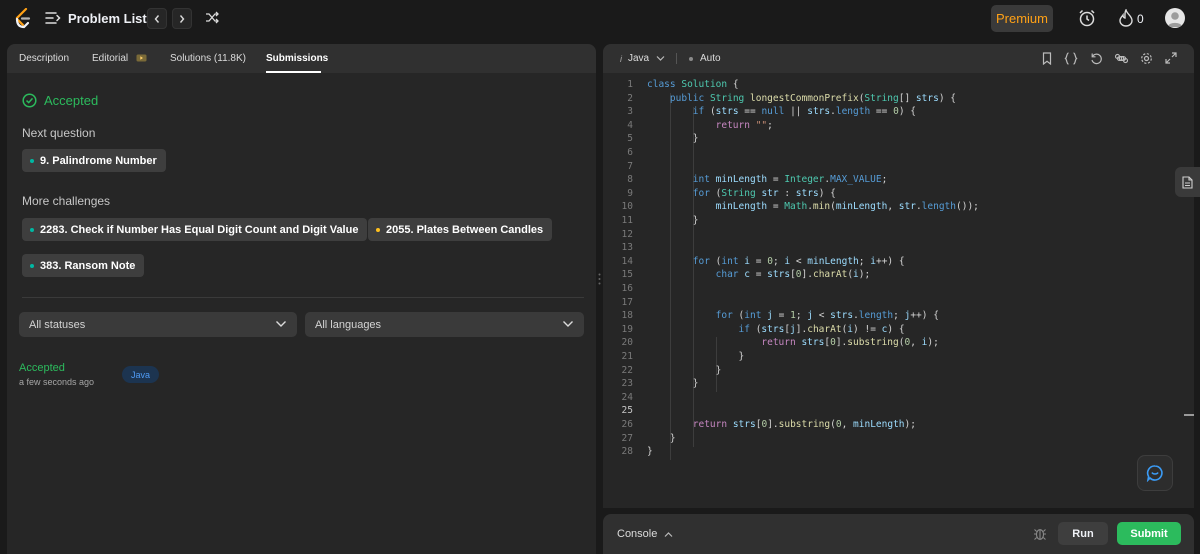  I want to click on code-line: 4 return "";, so click(892, 127).